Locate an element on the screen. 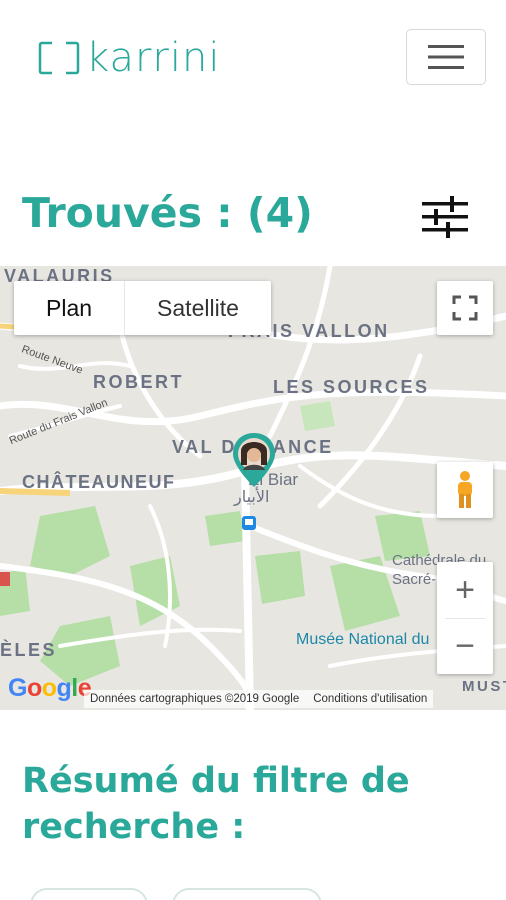  menu-button is located at coordinates (446, 57).